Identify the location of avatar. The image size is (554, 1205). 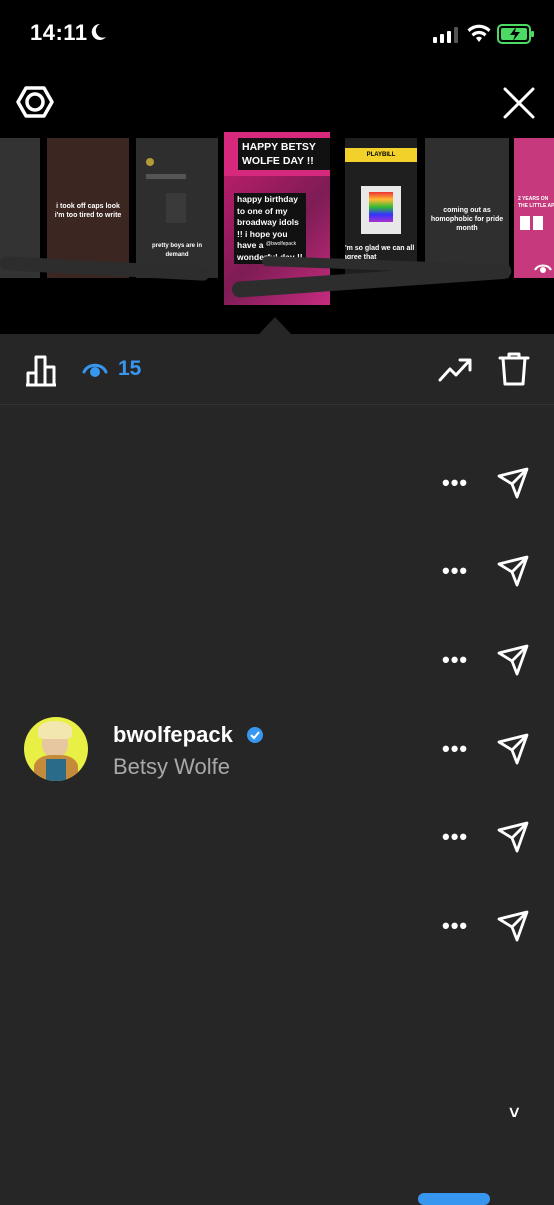
(56, 749).